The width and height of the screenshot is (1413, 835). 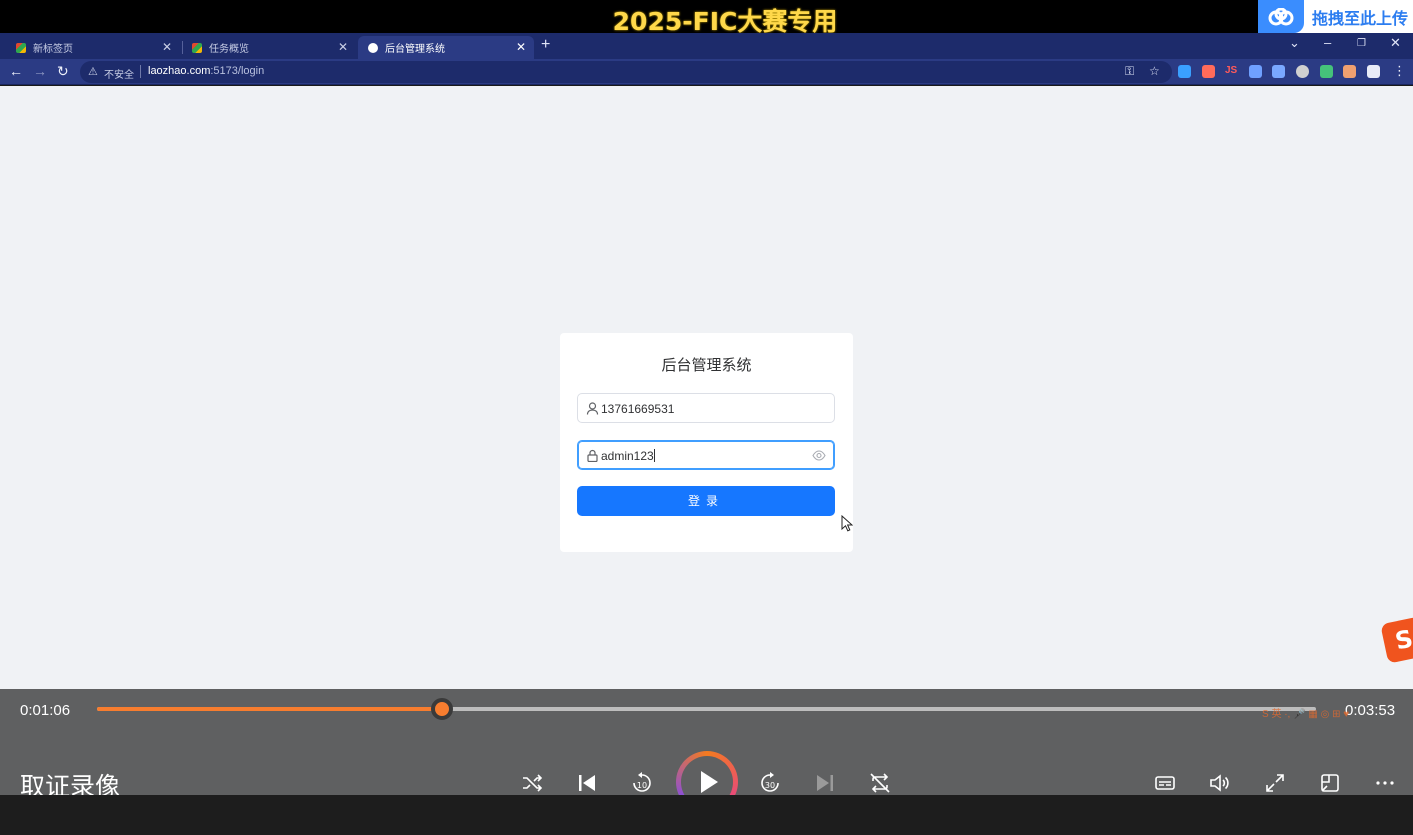 I want to click on new-tab-button: +, so click(x=545, y=45).